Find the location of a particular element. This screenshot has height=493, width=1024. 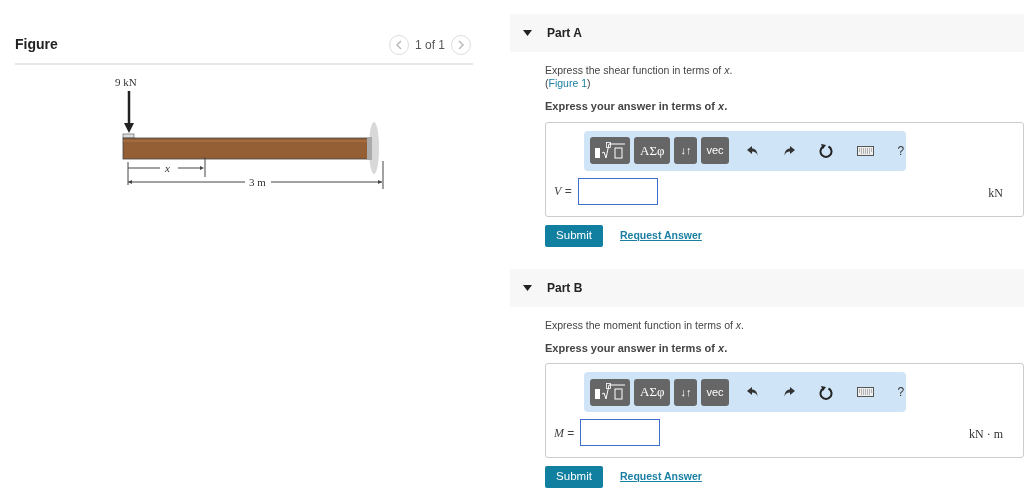

load-arrow is located at coordinates (129, 112).